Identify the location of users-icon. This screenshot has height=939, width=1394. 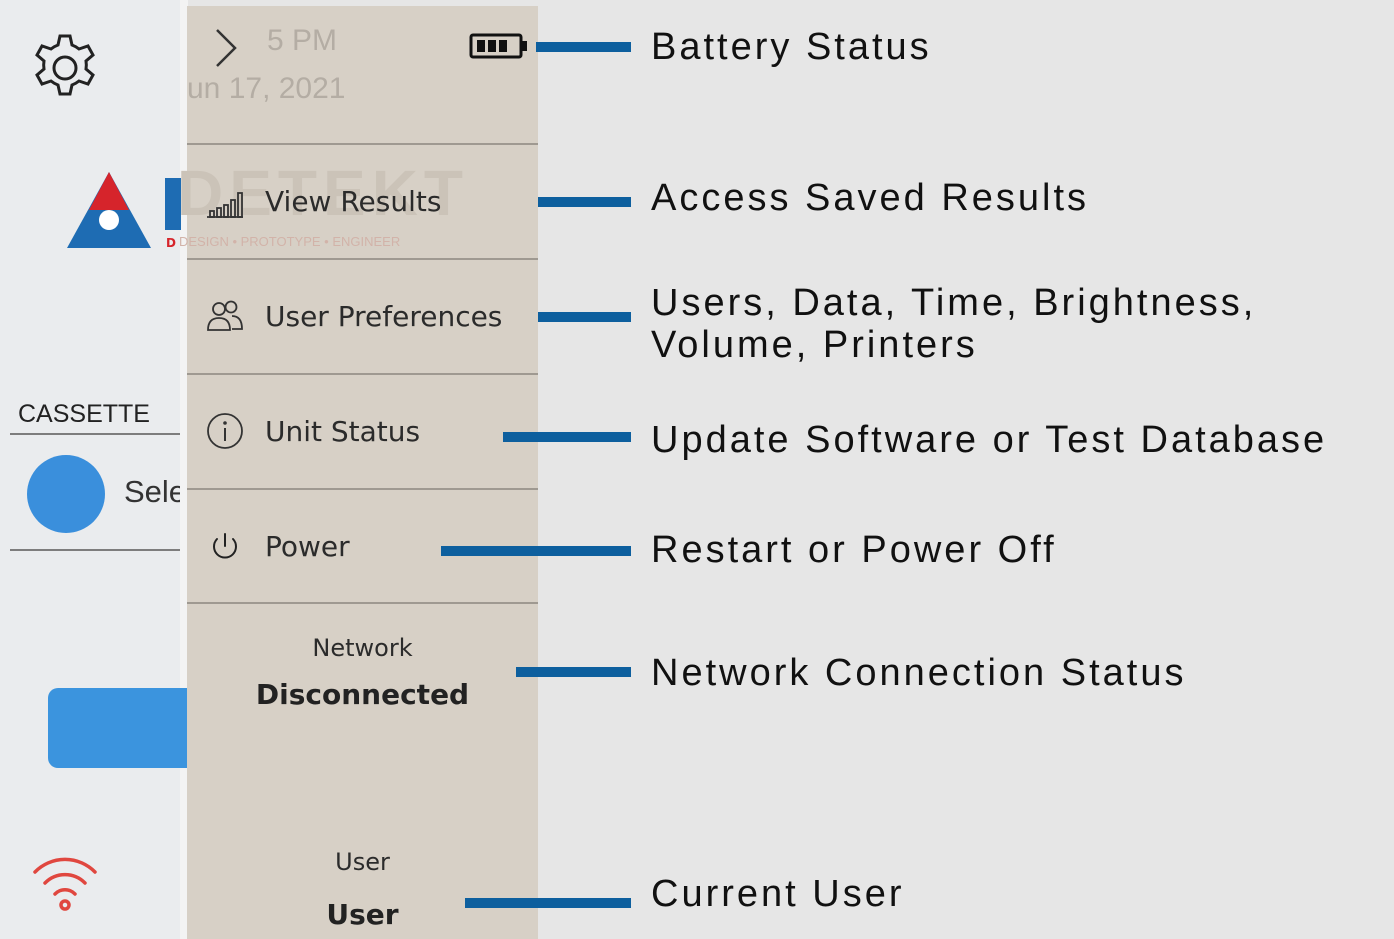
(225, 315).